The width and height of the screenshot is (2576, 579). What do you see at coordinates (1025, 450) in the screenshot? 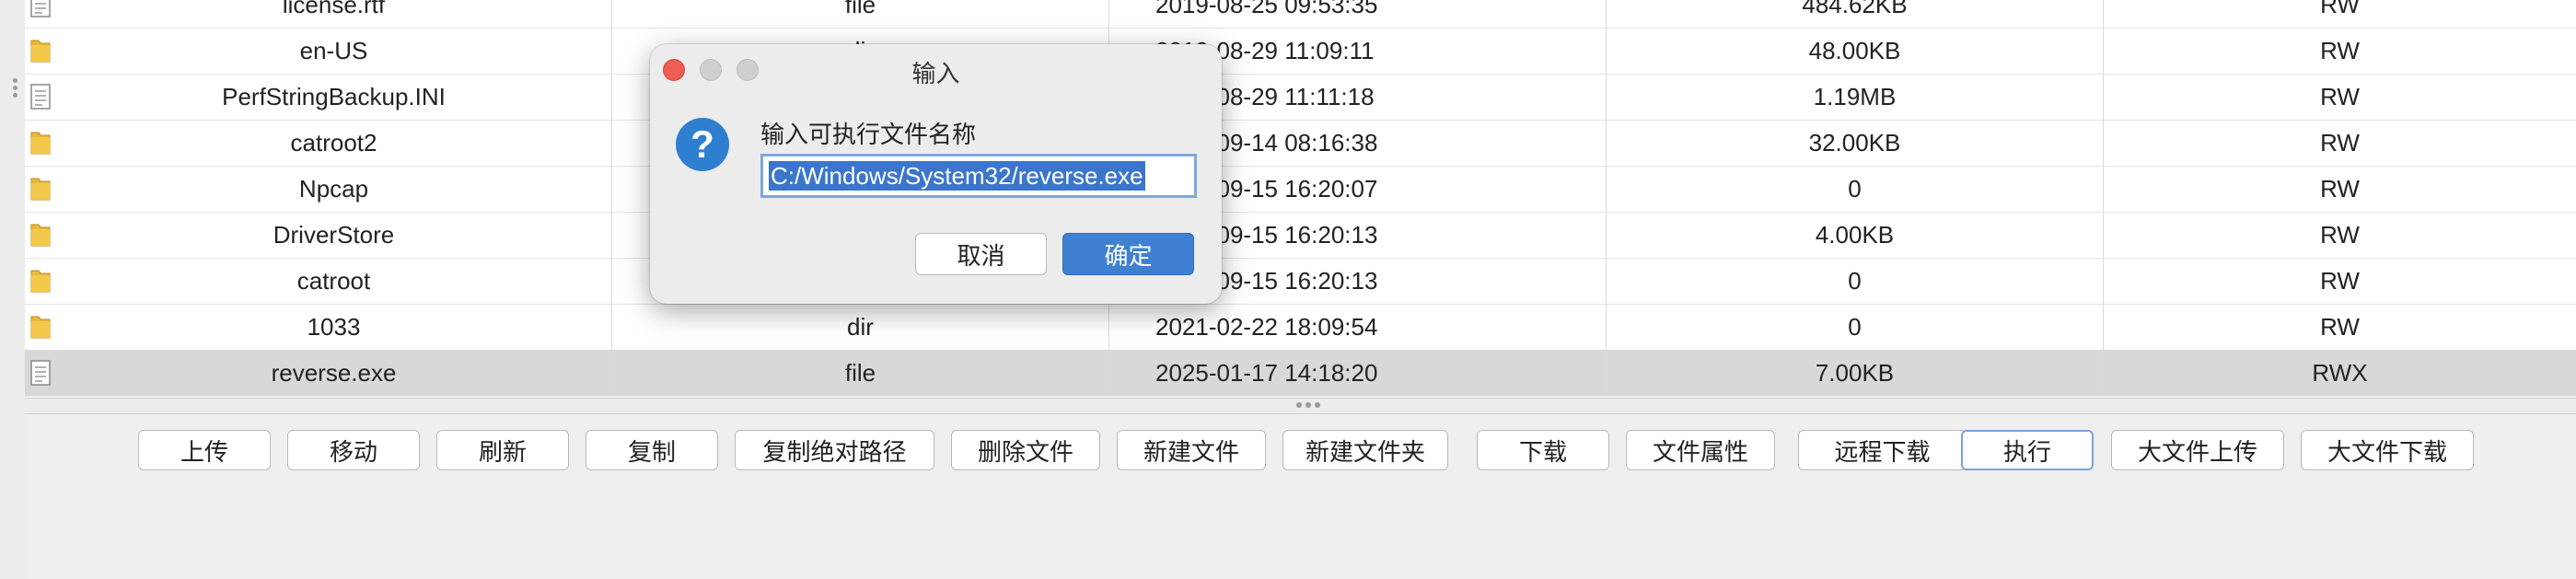
I see `delete-file-button: 删除文件` at bounding box center [1025, 450].